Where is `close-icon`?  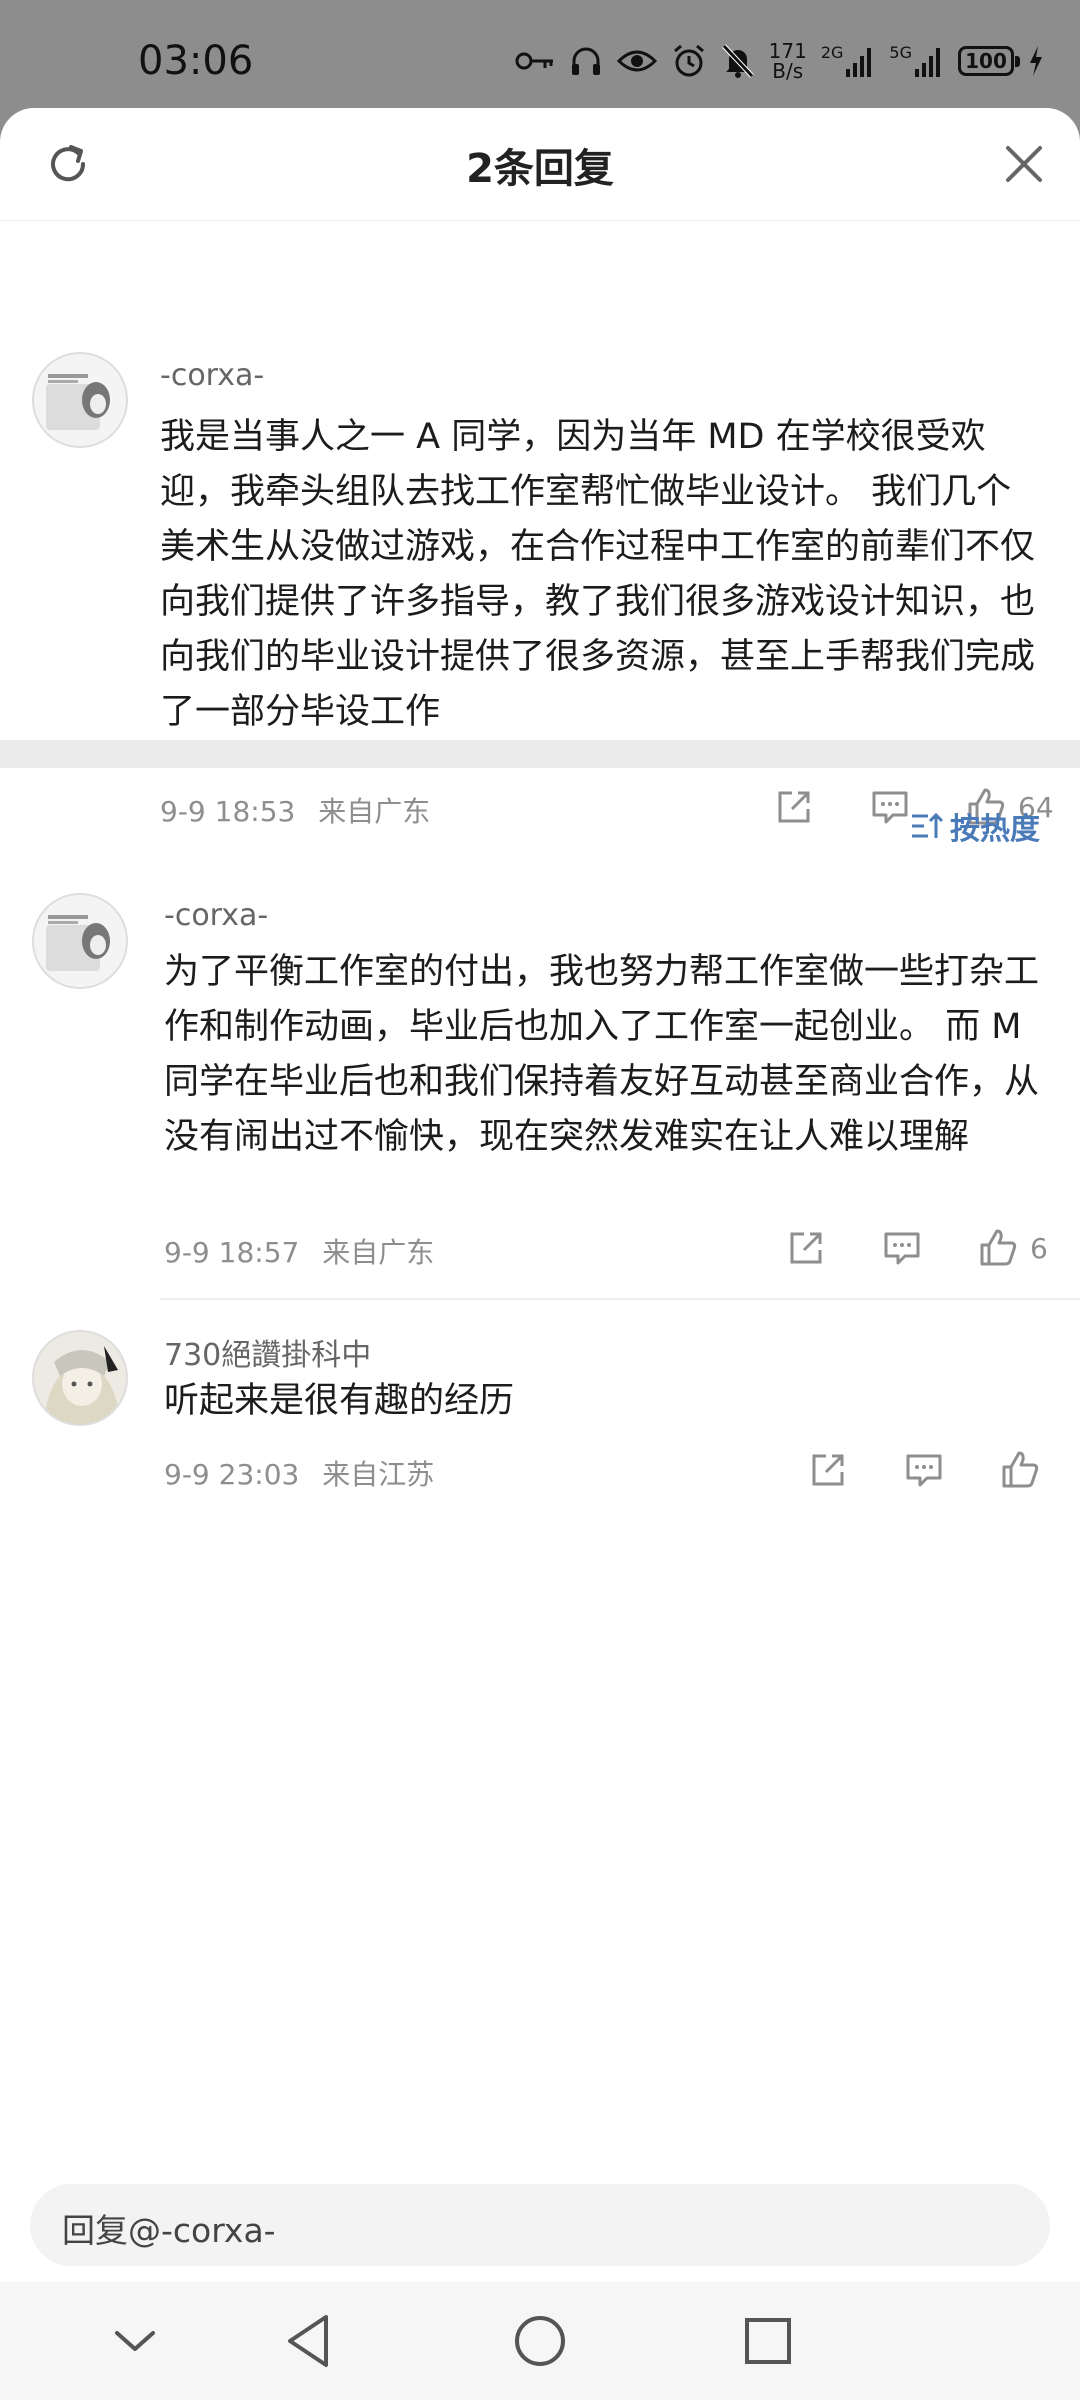 close-icon is located at coordinates (1024, 164).